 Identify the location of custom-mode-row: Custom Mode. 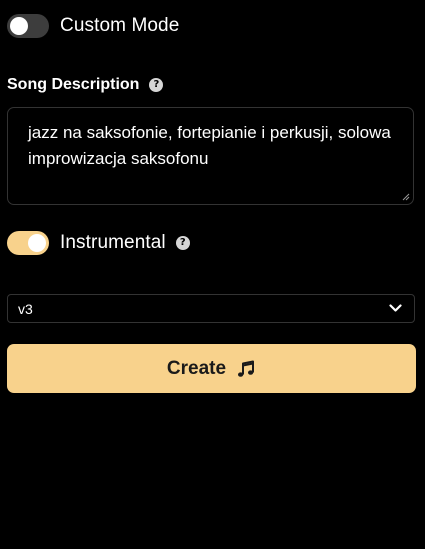
(93, 26).